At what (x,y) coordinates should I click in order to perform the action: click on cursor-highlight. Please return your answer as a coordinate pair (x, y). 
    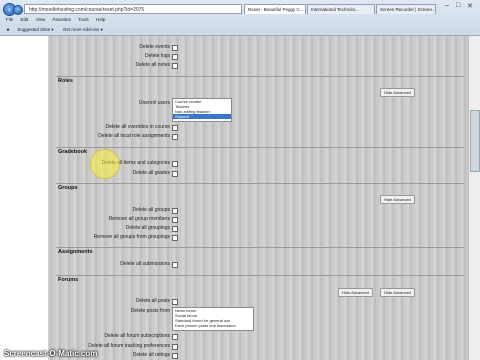
    Looking at the image, I should click on (105, 164).